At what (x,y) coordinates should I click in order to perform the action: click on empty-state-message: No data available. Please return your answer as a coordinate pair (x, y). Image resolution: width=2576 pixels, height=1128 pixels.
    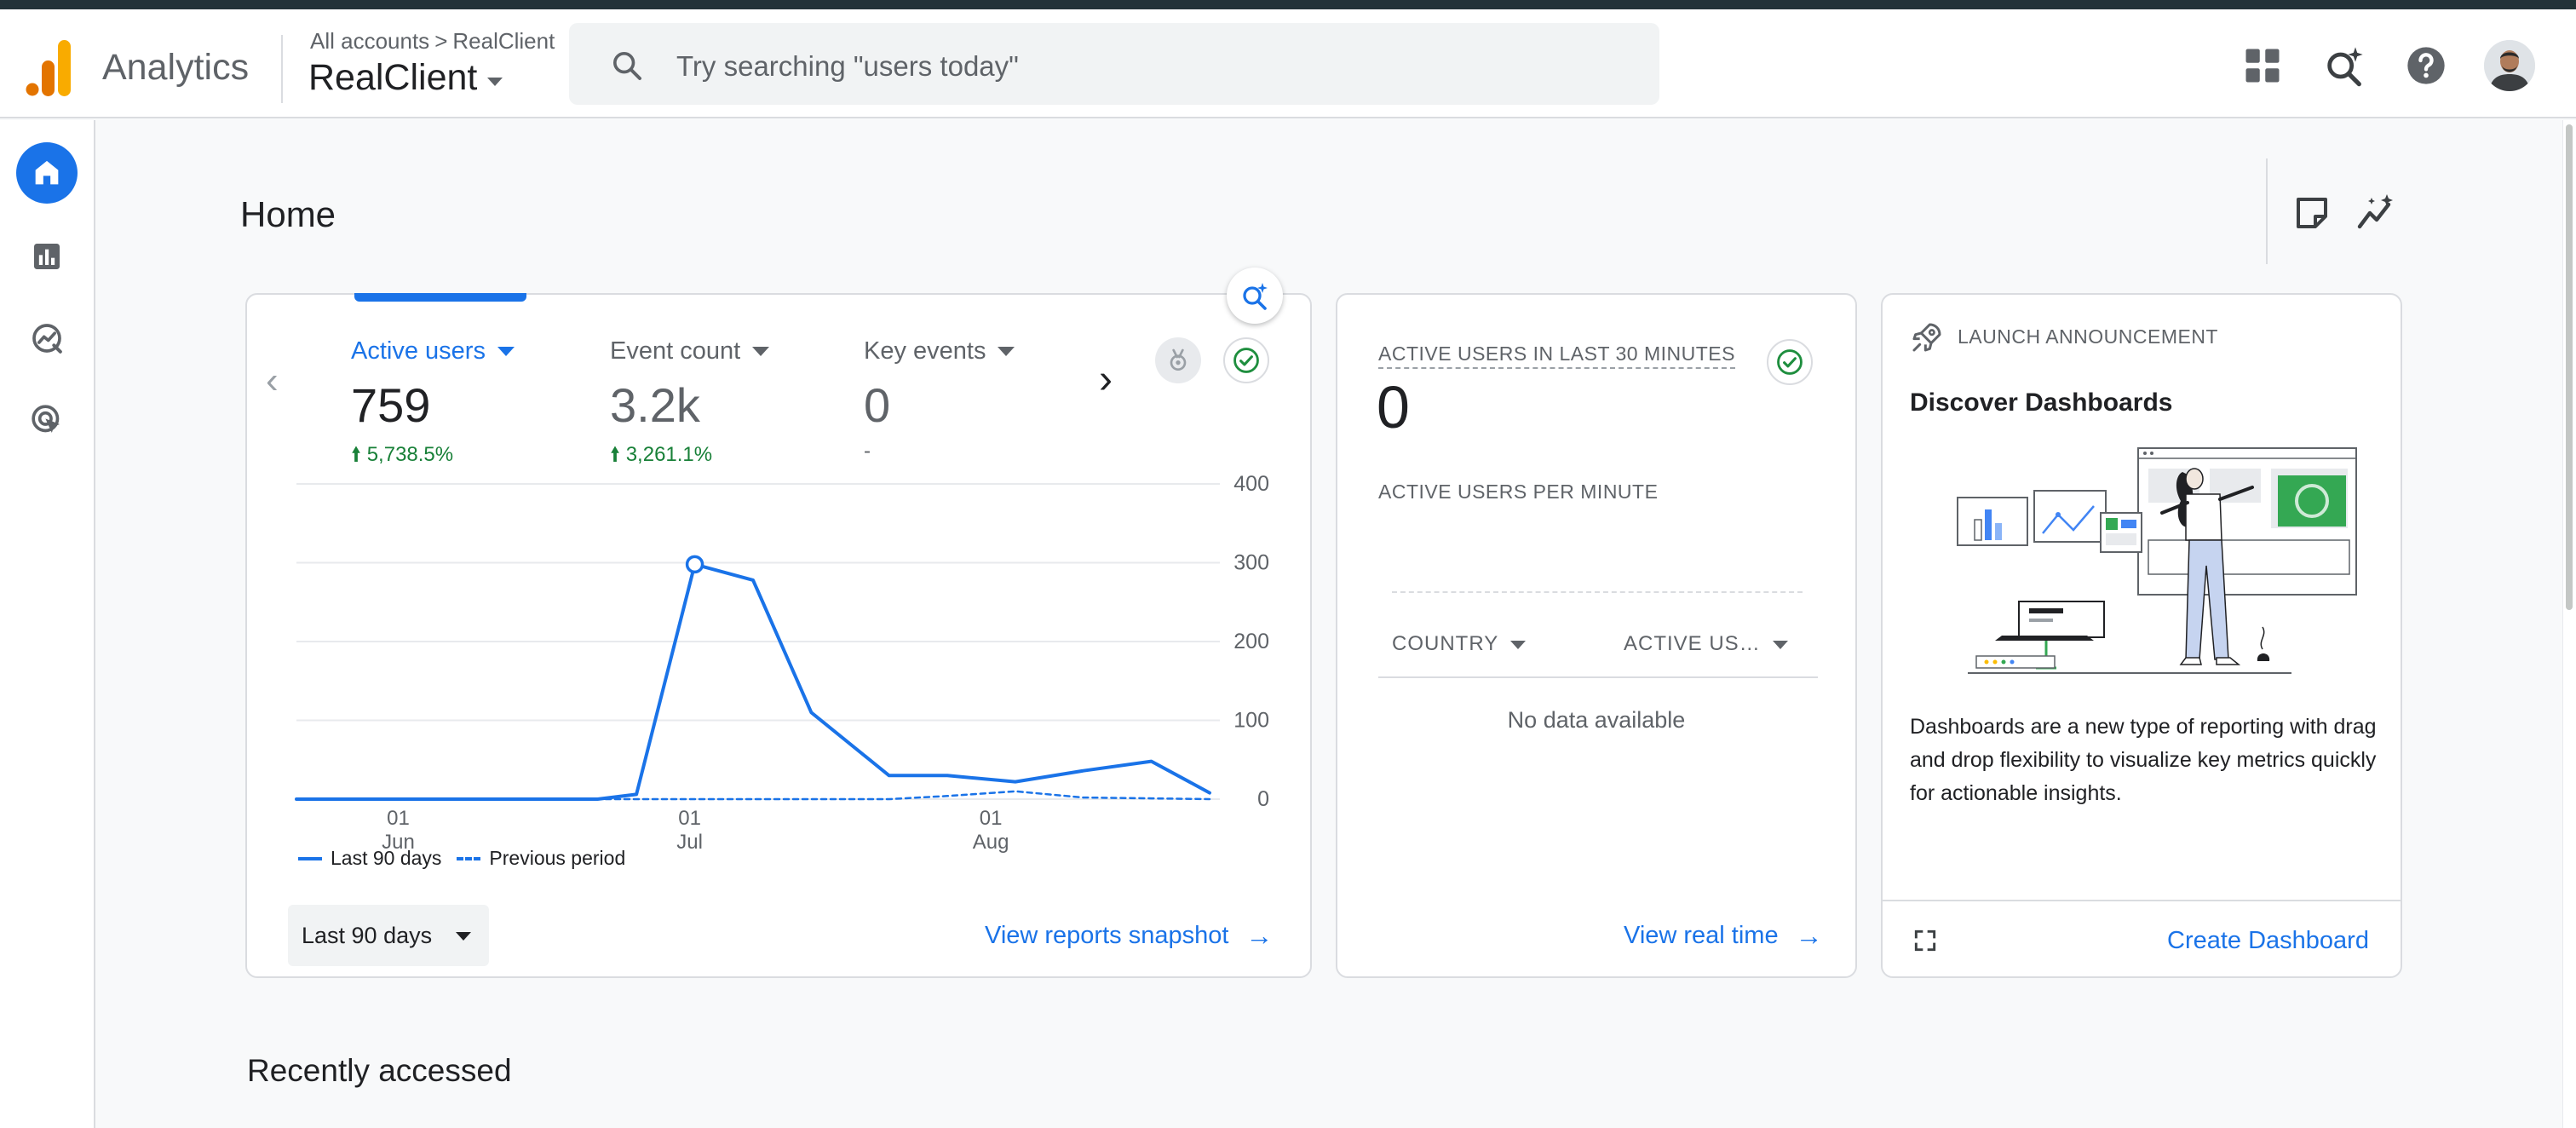
    Looking at the image, I should click on (1597, 720).